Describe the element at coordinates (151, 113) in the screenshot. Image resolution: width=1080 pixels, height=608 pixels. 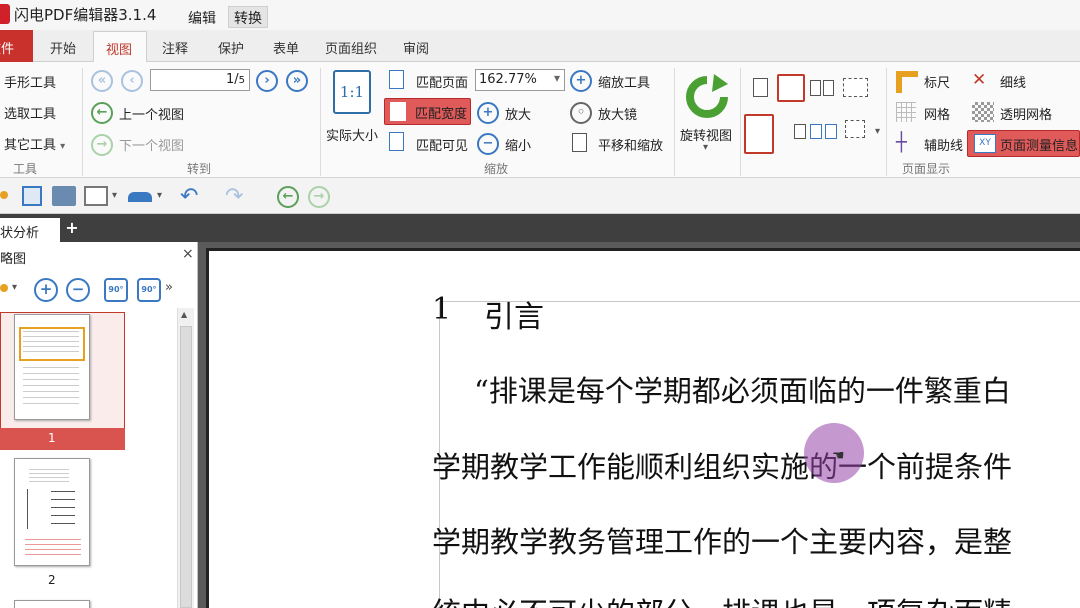
I see `previous-view-button: 上一个视图` at that location.